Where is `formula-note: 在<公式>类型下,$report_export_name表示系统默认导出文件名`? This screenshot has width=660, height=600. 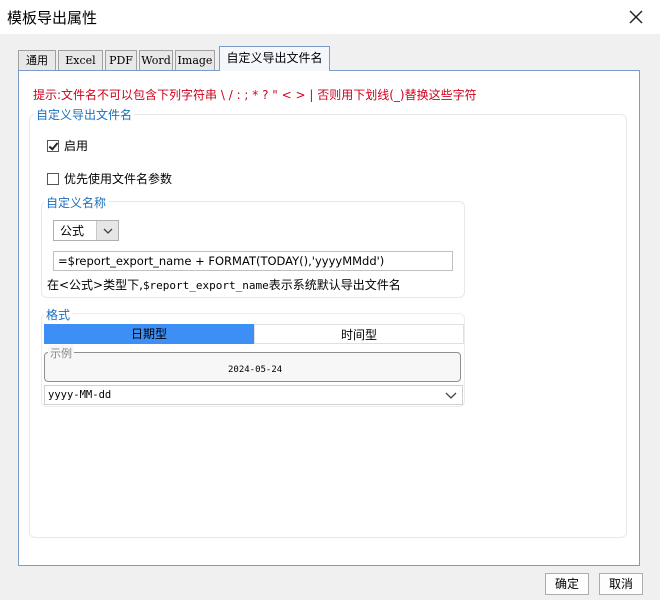 formula-note: 在<公式>类型下,$report_export_name表示系统默认导出文件名 is located at coordinates (224, 284).